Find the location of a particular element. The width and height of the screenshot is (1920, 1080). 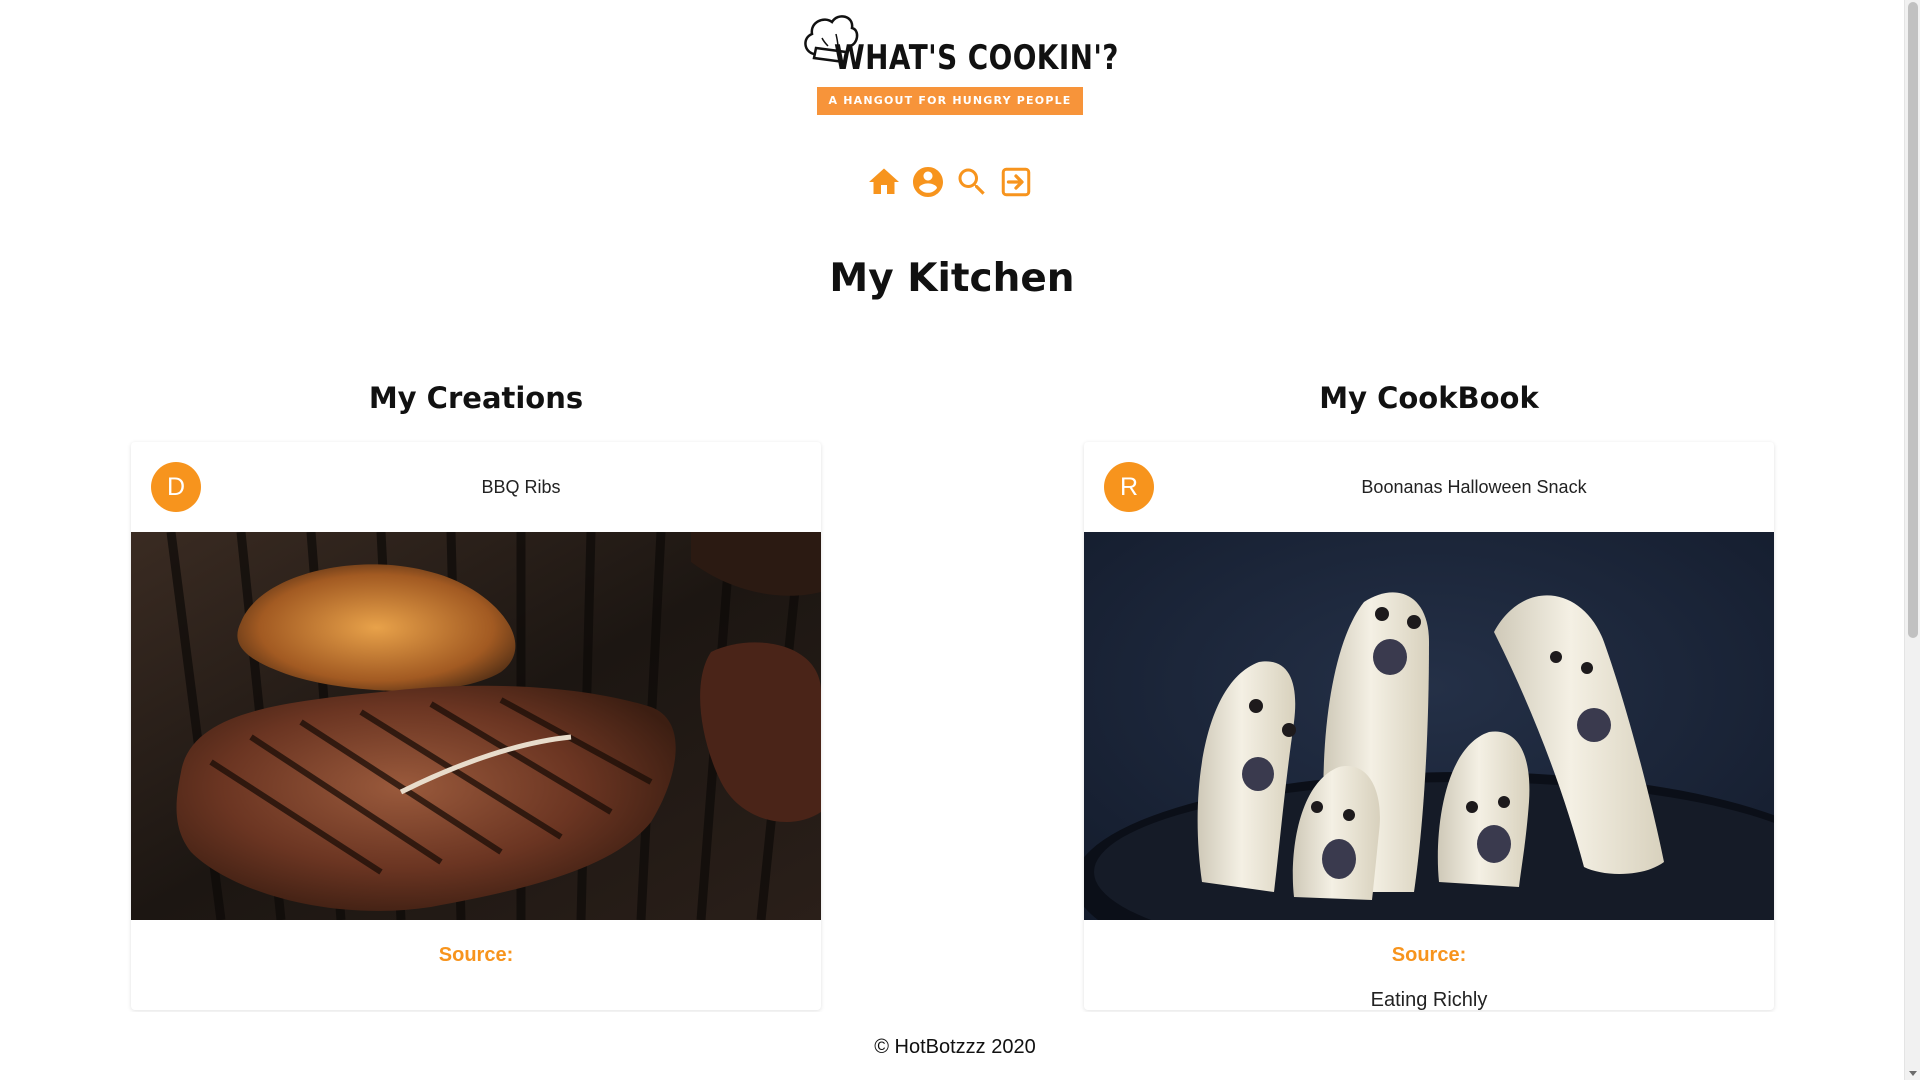

banana-ghosts-photo is located at coordinates (1429, 726).